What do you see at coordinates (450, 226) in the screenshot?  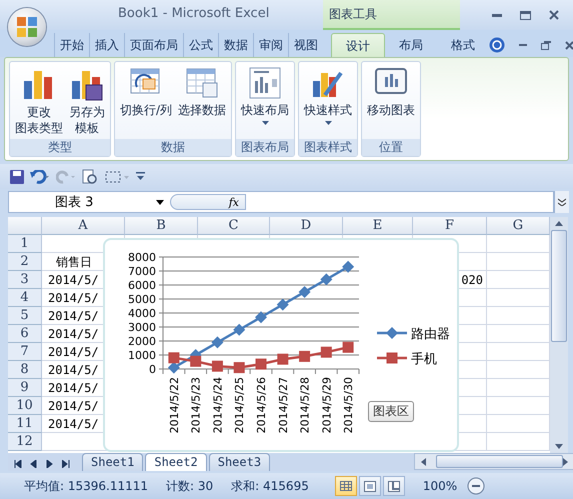 I see `column-header: F` at bounding box center [450, 226].